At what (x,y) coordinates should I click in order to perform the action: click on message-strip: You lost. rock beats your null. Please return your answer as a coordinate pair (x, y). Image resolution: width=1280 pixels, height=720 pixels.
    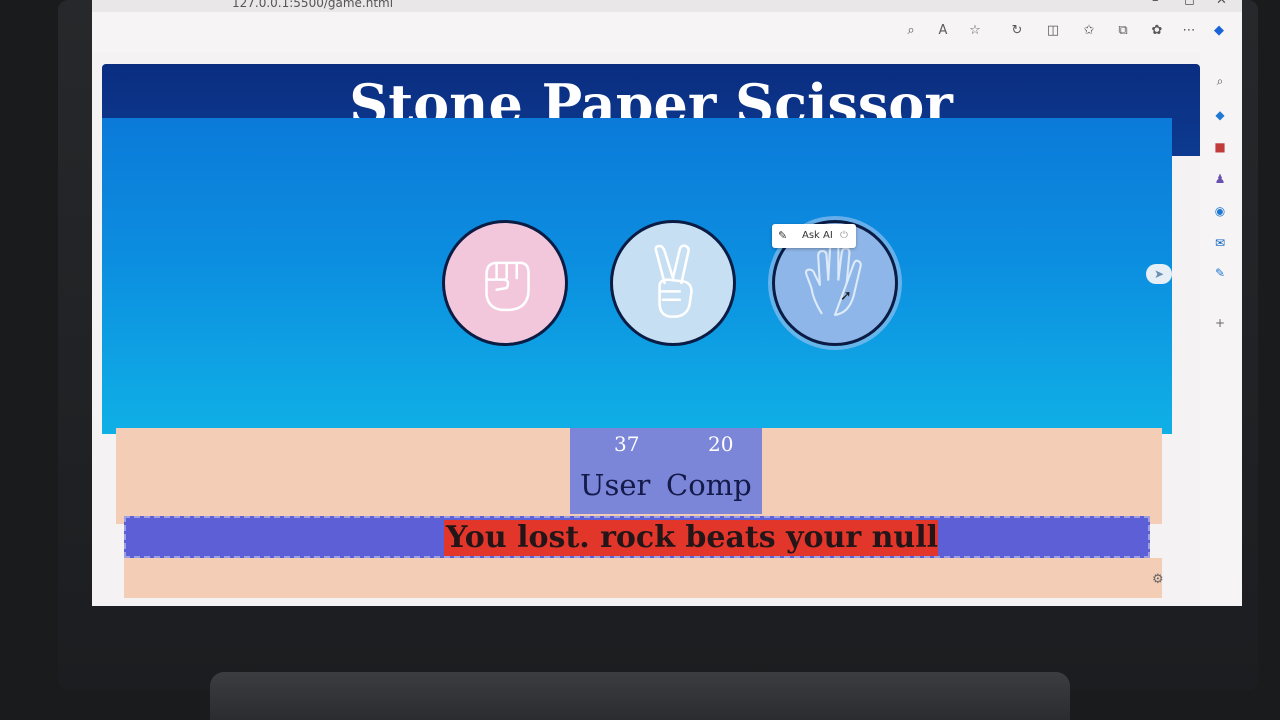
    Looking at the image, I should click on (637, 537).